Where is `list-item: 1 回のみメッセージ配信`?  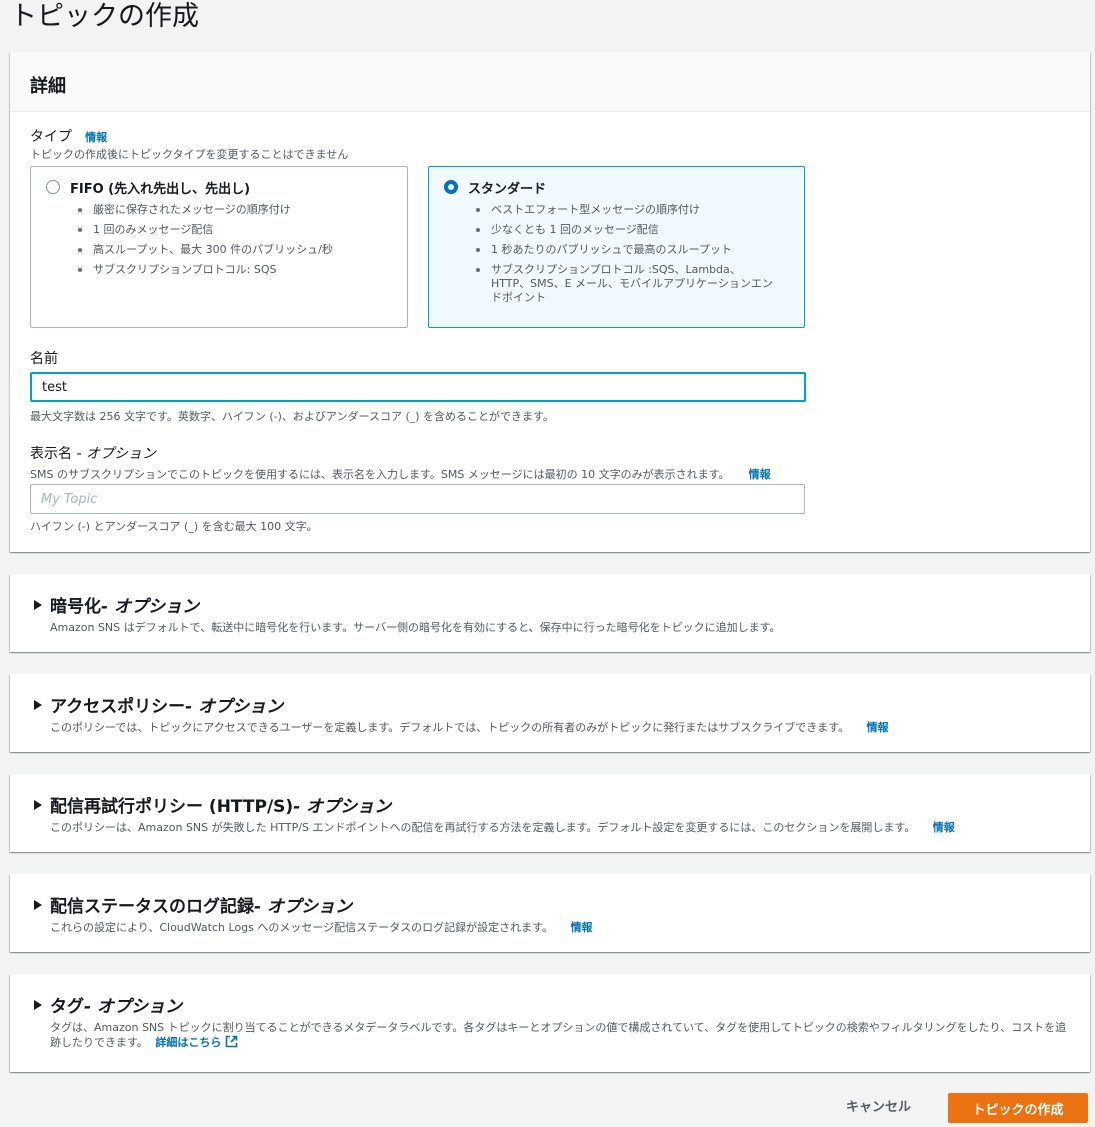 list-item: 1 回のみメッセージ配信 is located at coordinates (235, 230).